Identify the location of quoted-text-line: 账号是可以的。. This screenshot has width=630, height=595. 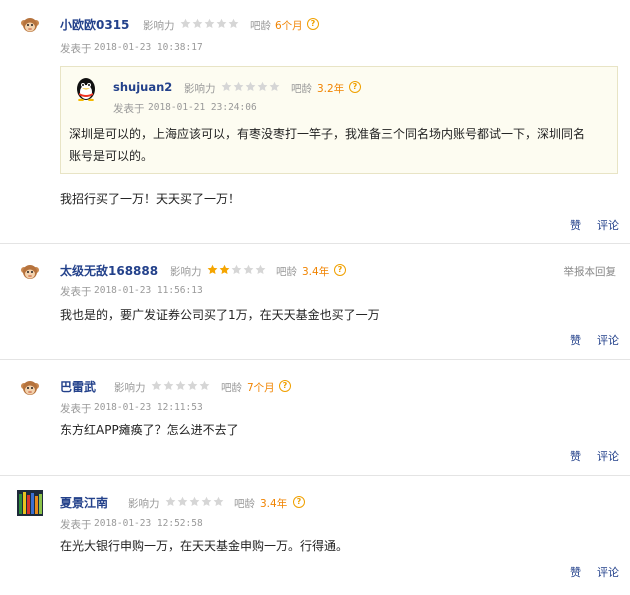
(111, 156).